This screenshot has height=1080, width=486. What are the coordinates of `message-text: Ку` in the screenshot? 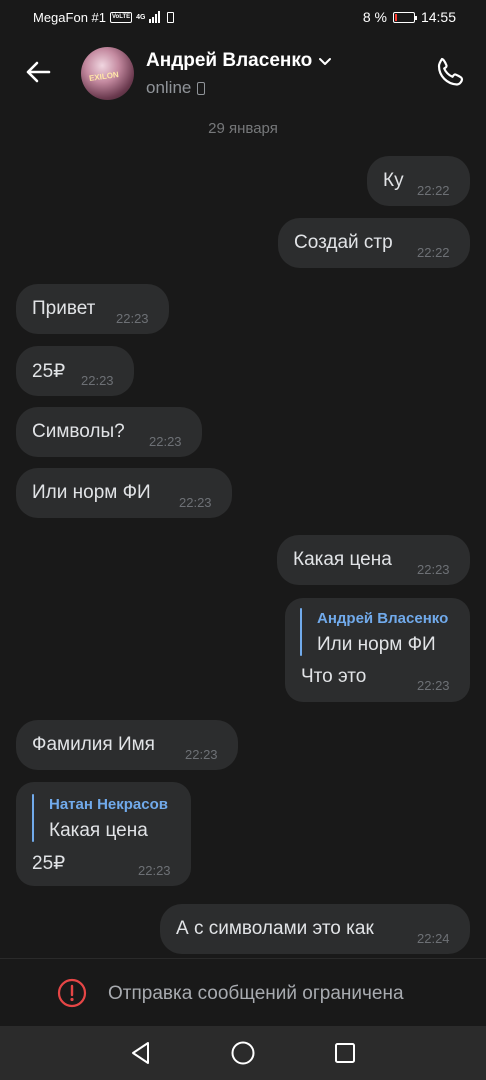 It's located at (393, 180).